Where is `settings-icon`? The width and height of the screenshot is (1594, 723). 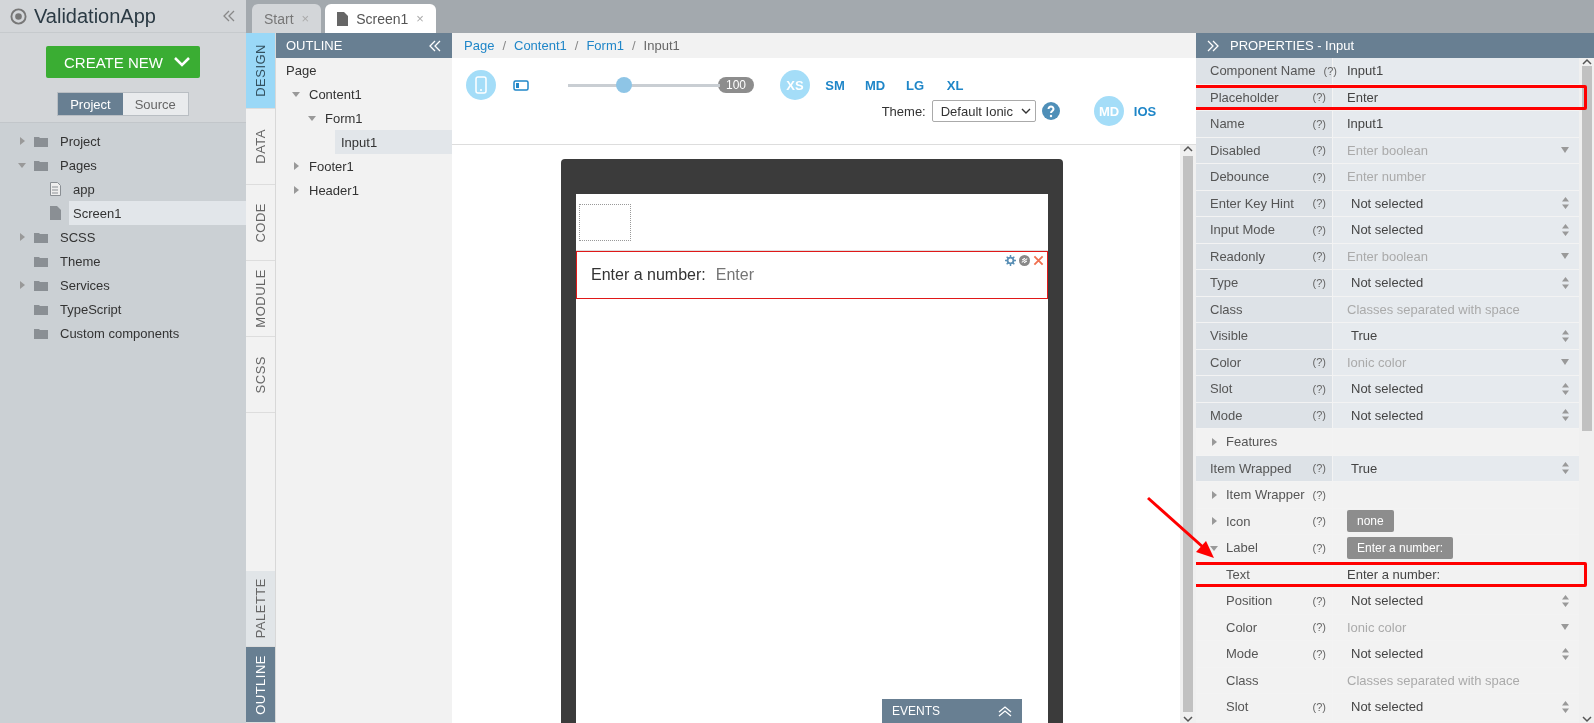
settings-icon is located at coordinates (1010, 260).